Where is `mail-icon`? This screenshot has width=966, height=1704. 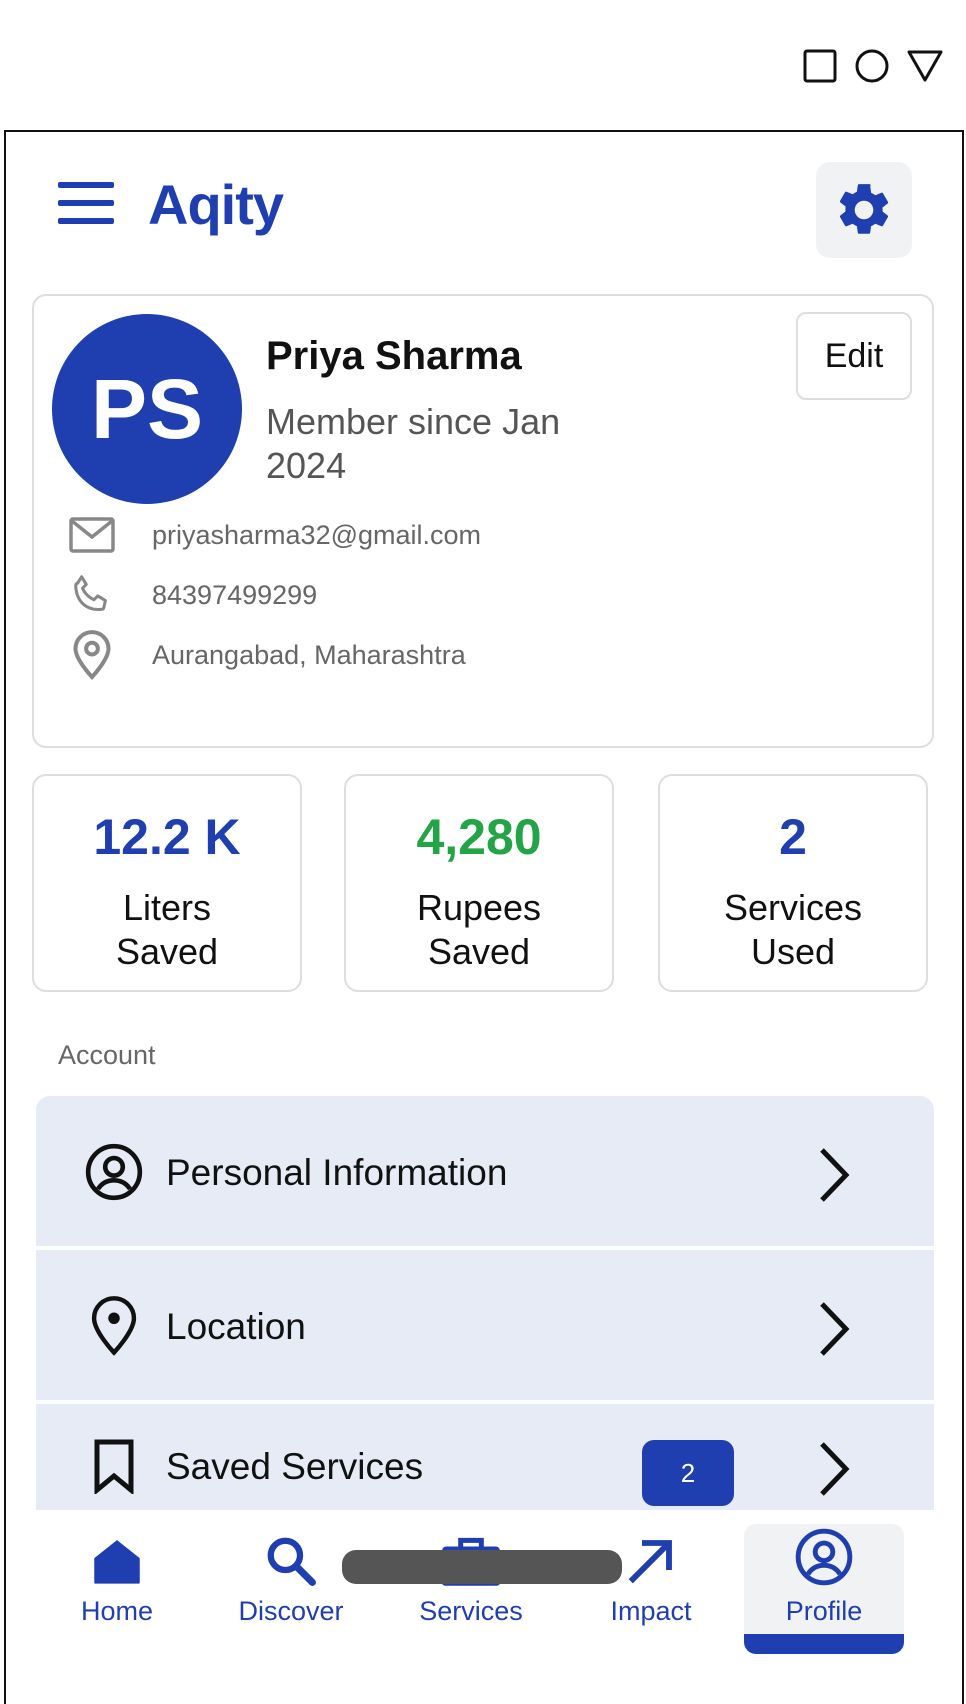
mail-icon is located at coordinates (92, 535).